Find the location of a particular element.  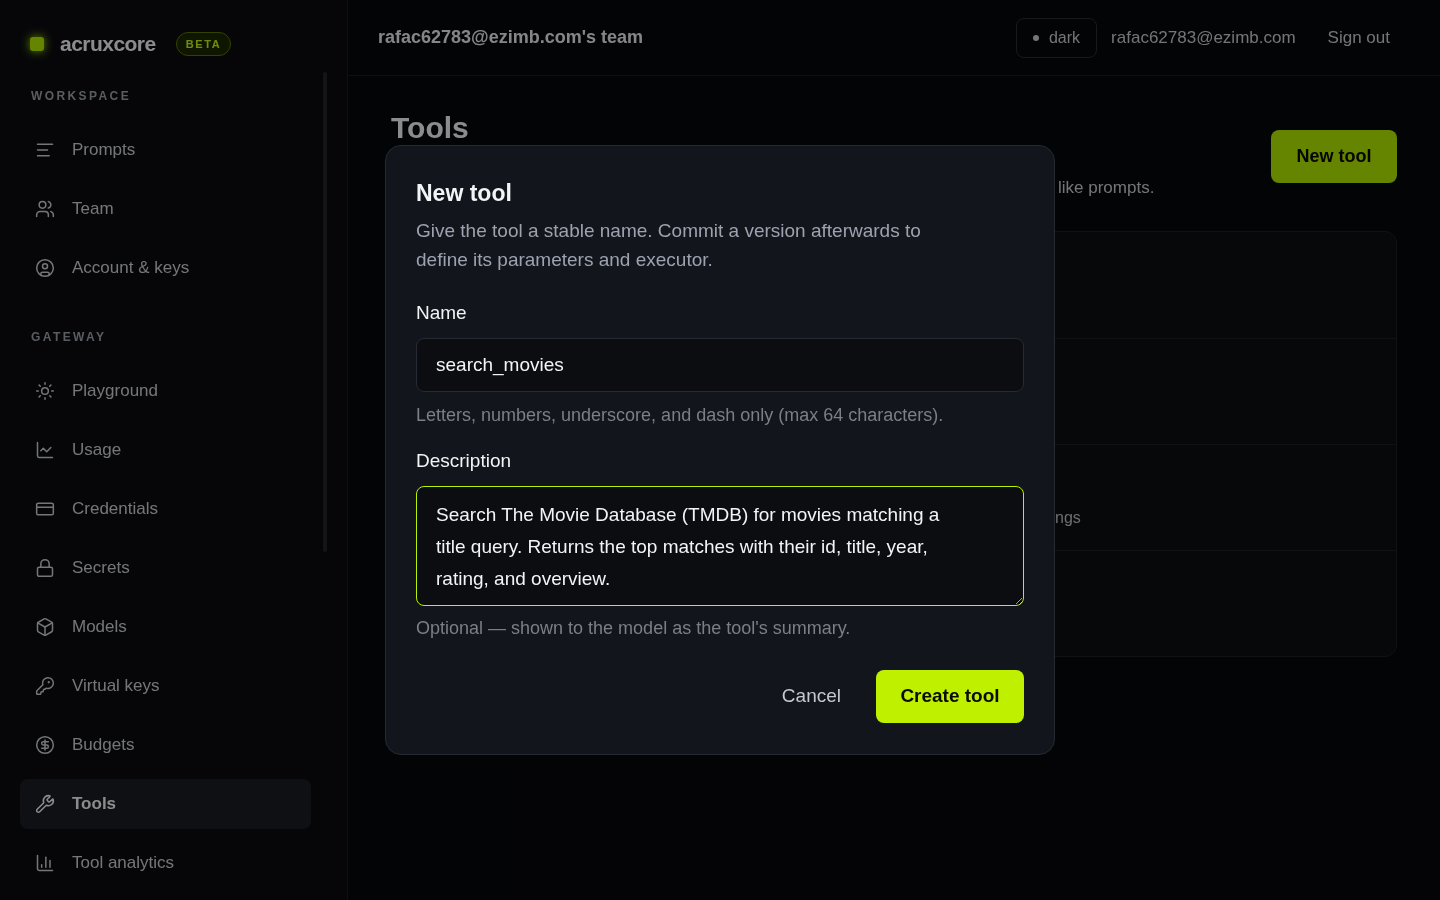

user-circle-icon is located at coordinates (45, 268).